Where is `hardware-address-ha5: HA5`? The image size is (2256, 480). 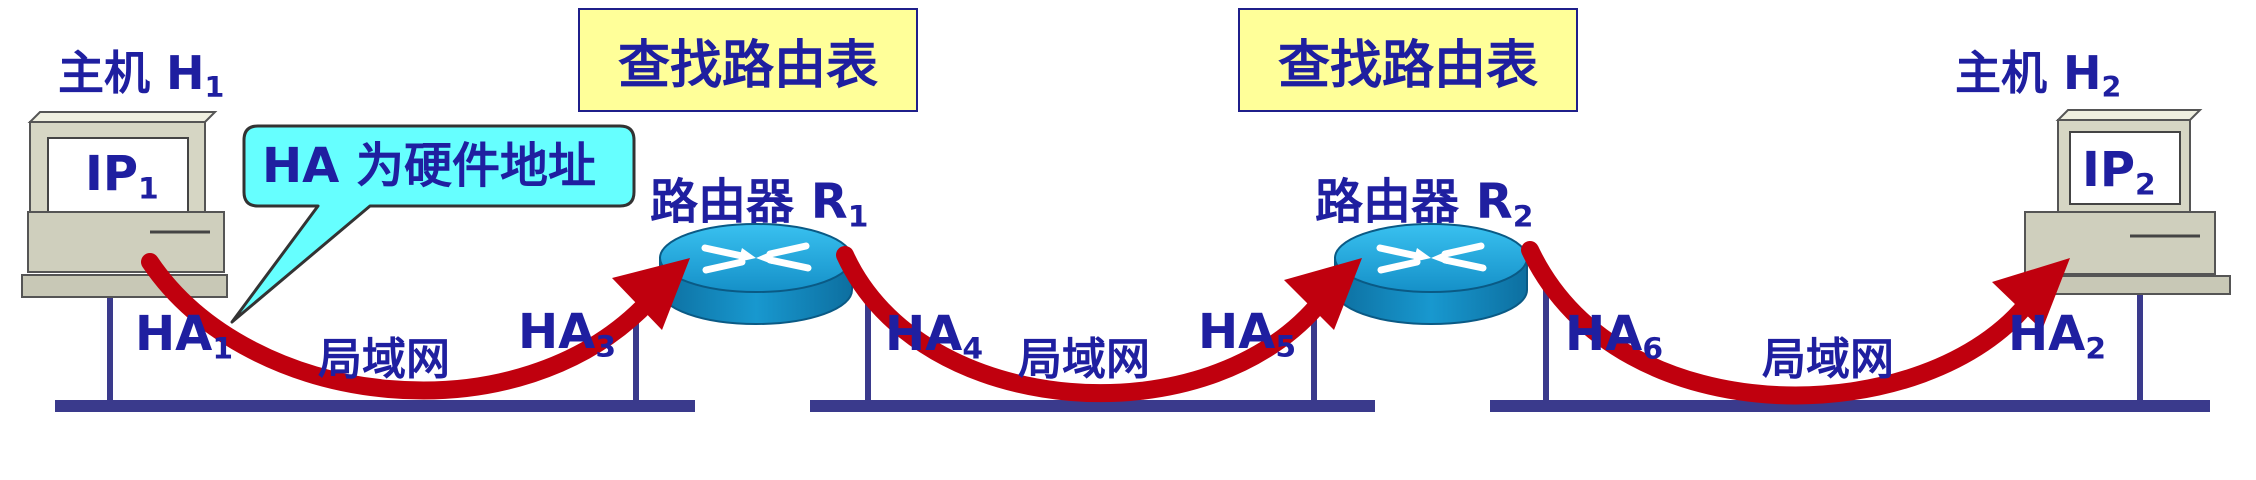 hardware-address-ha5: HA5 is located at coordinates (1247, 334).